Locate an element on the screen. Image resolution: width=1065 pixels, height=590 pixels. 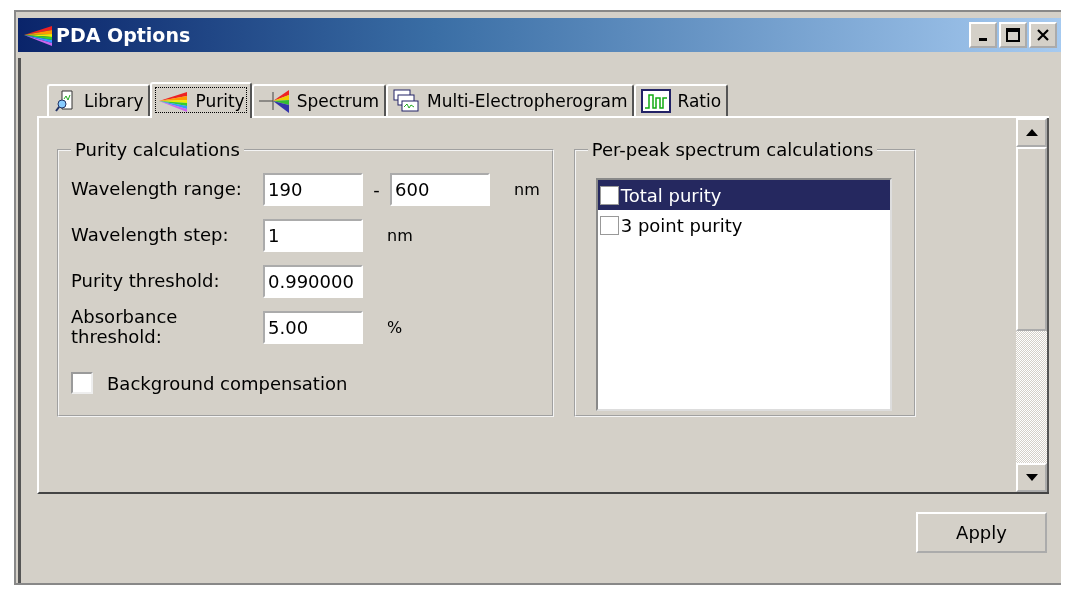
scroll-down-button is located at coordinates (1031, 477).